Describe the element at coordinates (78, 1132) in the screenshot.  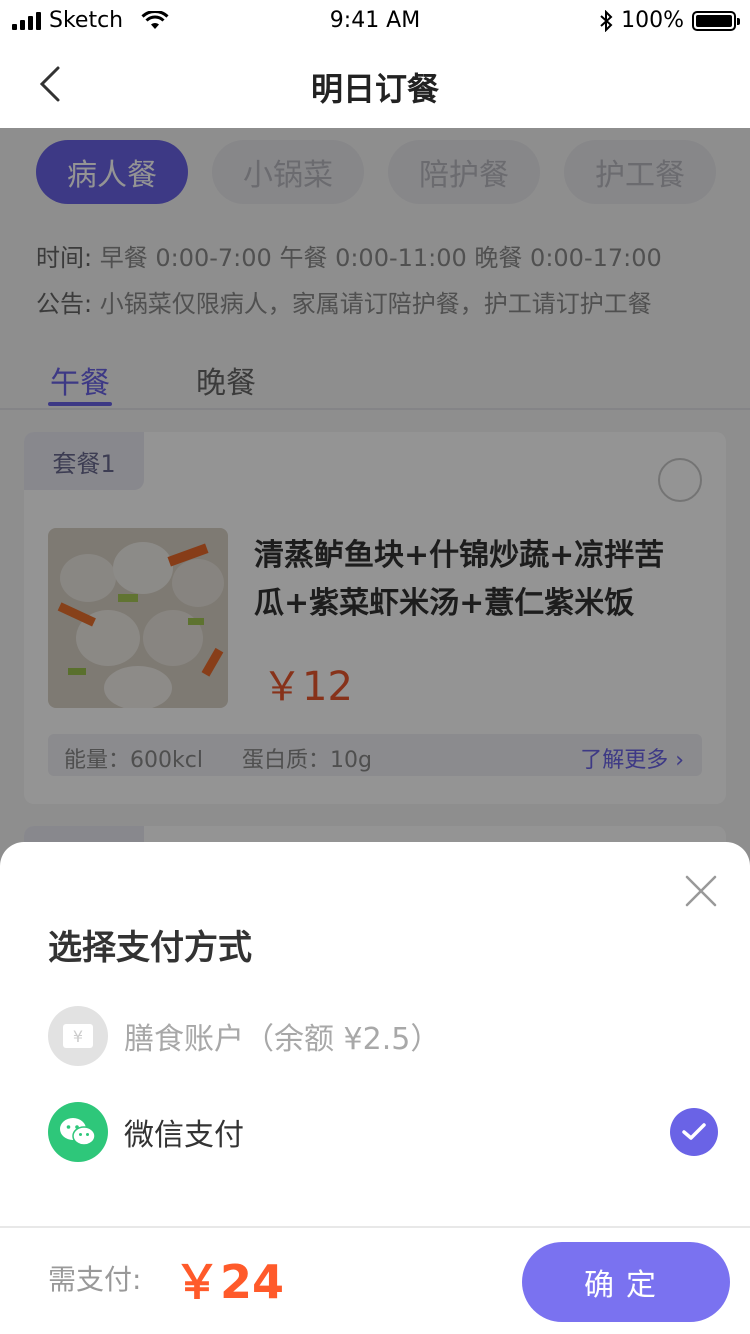
I see `wechat-icon` at that location.